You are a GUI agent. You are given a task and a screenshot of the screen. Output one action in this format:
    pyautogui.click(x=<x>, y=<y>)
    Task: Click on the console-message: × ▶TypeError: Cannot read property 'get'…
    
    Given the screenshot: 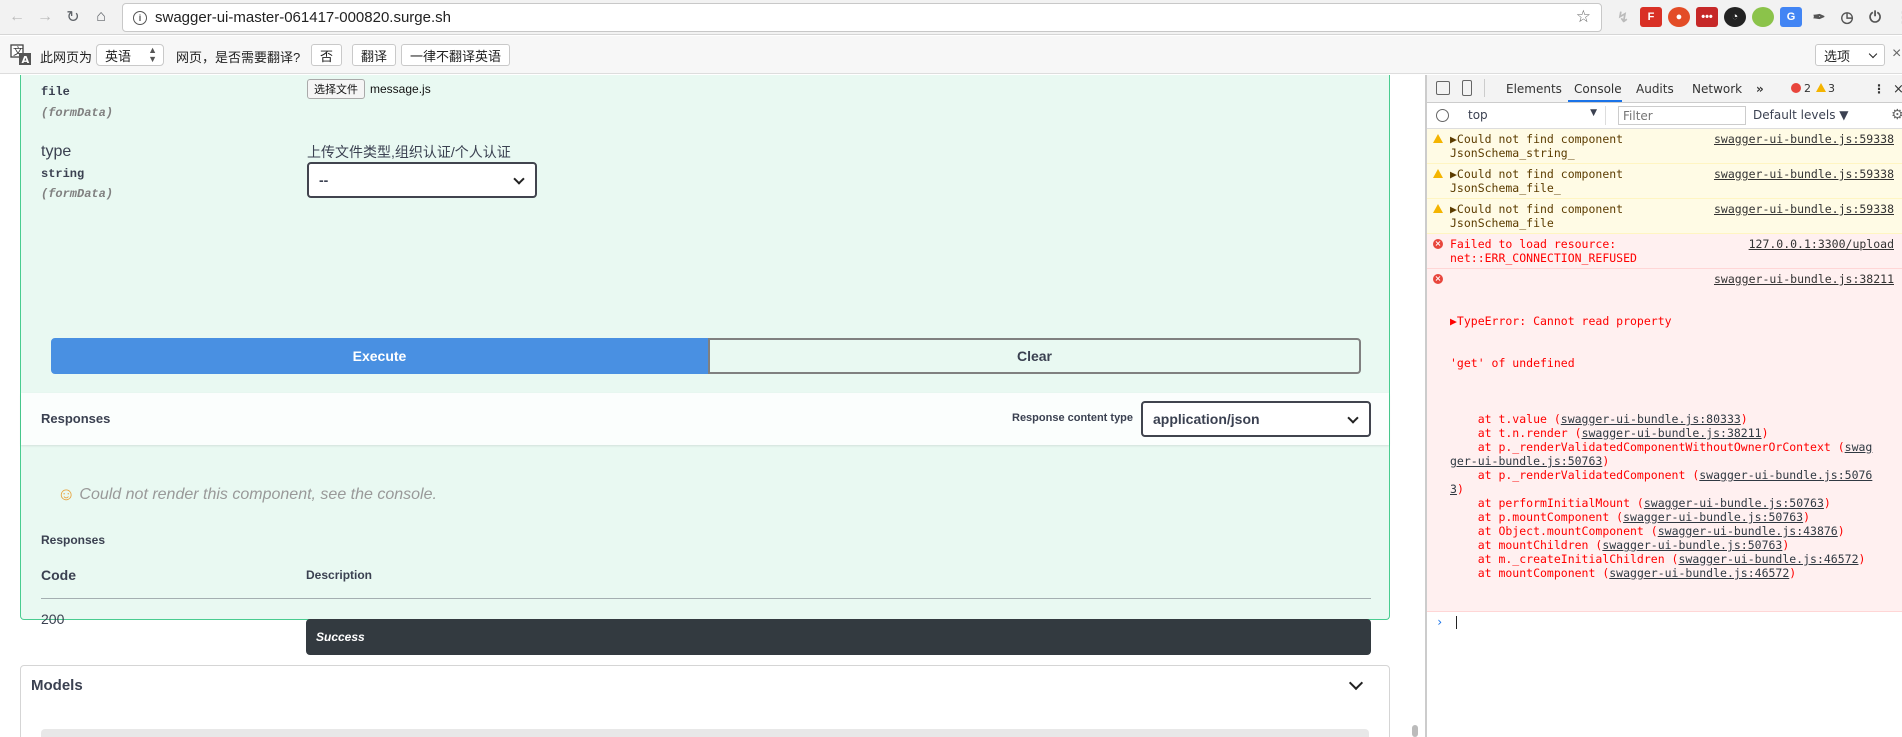 What is the action you would take?
    pyautogui.click(x=1664, y=440)
    